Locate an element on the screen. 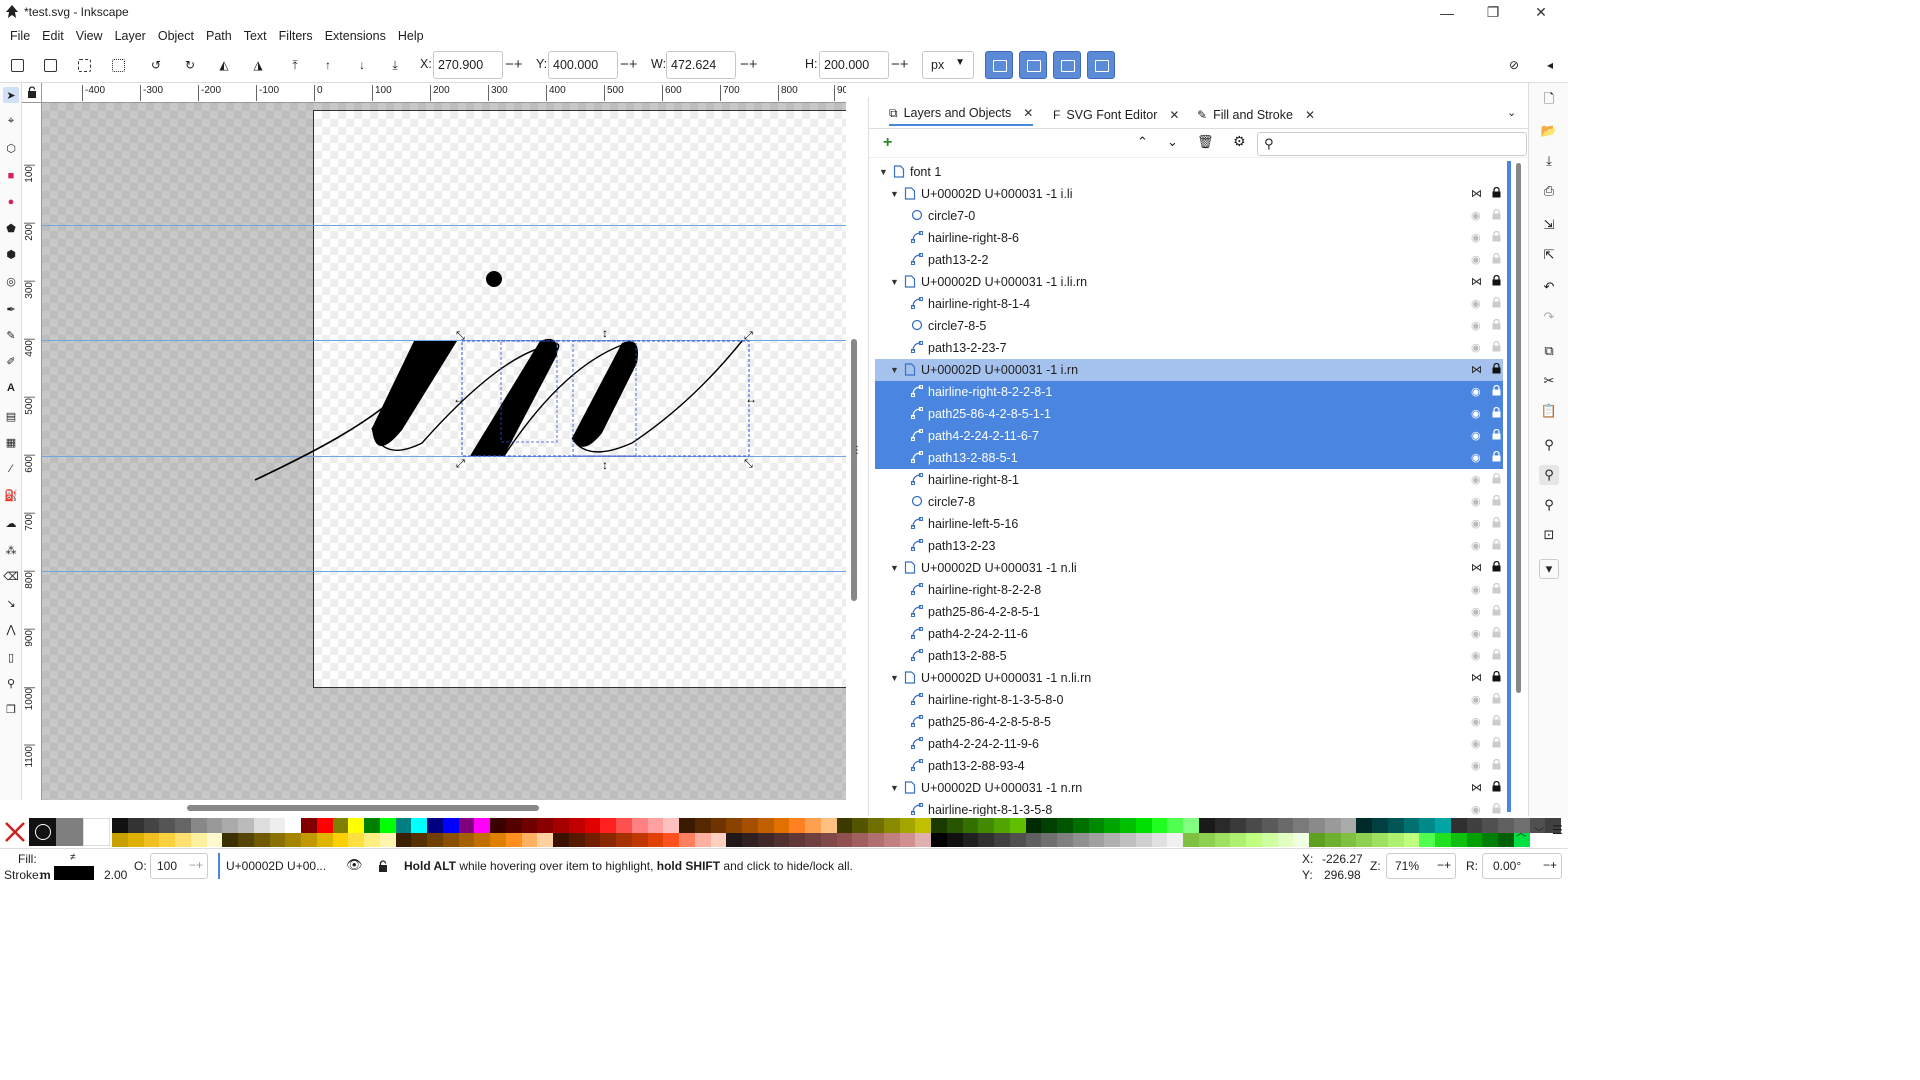 Image resolution: width=1920 pixels, height=1080 pixels. unit-select: px ▼ is located at coordinates (948, 65).